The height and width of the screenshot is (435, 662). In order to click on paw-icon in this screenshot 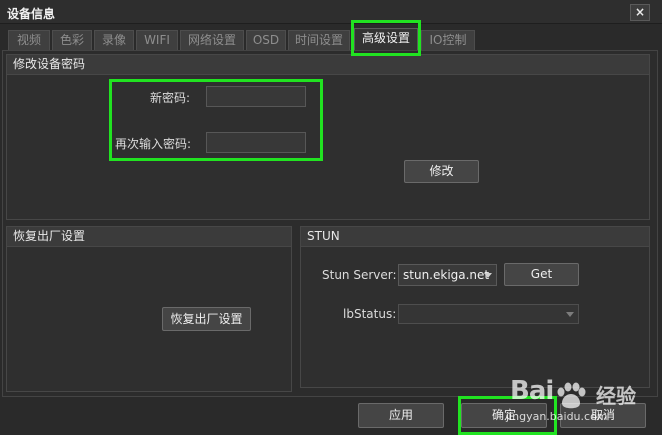, I will do `click(571, 395)`.